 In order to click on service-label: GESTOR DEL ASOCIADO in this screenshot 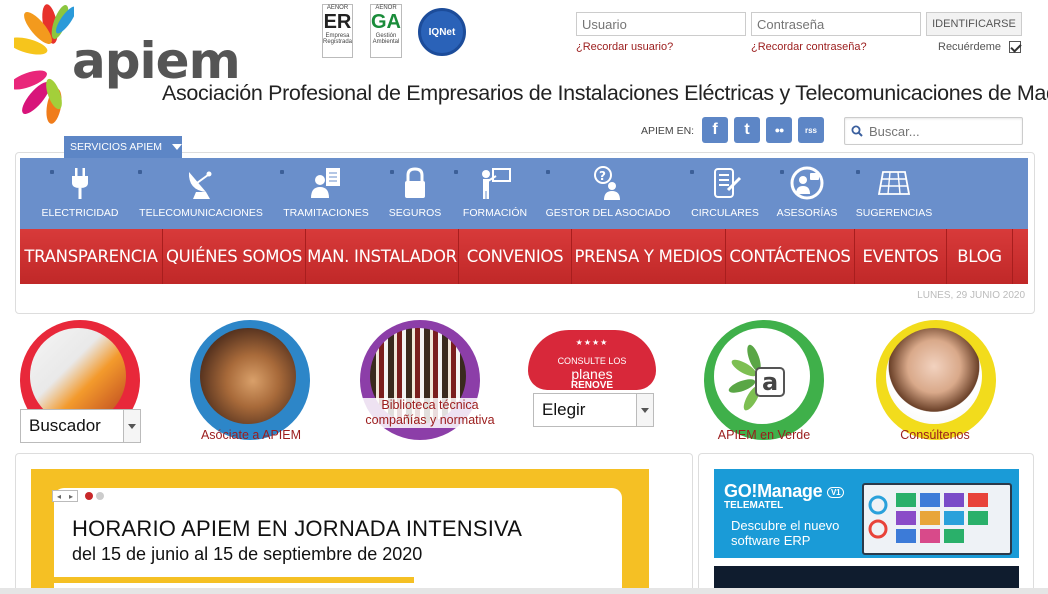, I will do `click(608, 213)`.